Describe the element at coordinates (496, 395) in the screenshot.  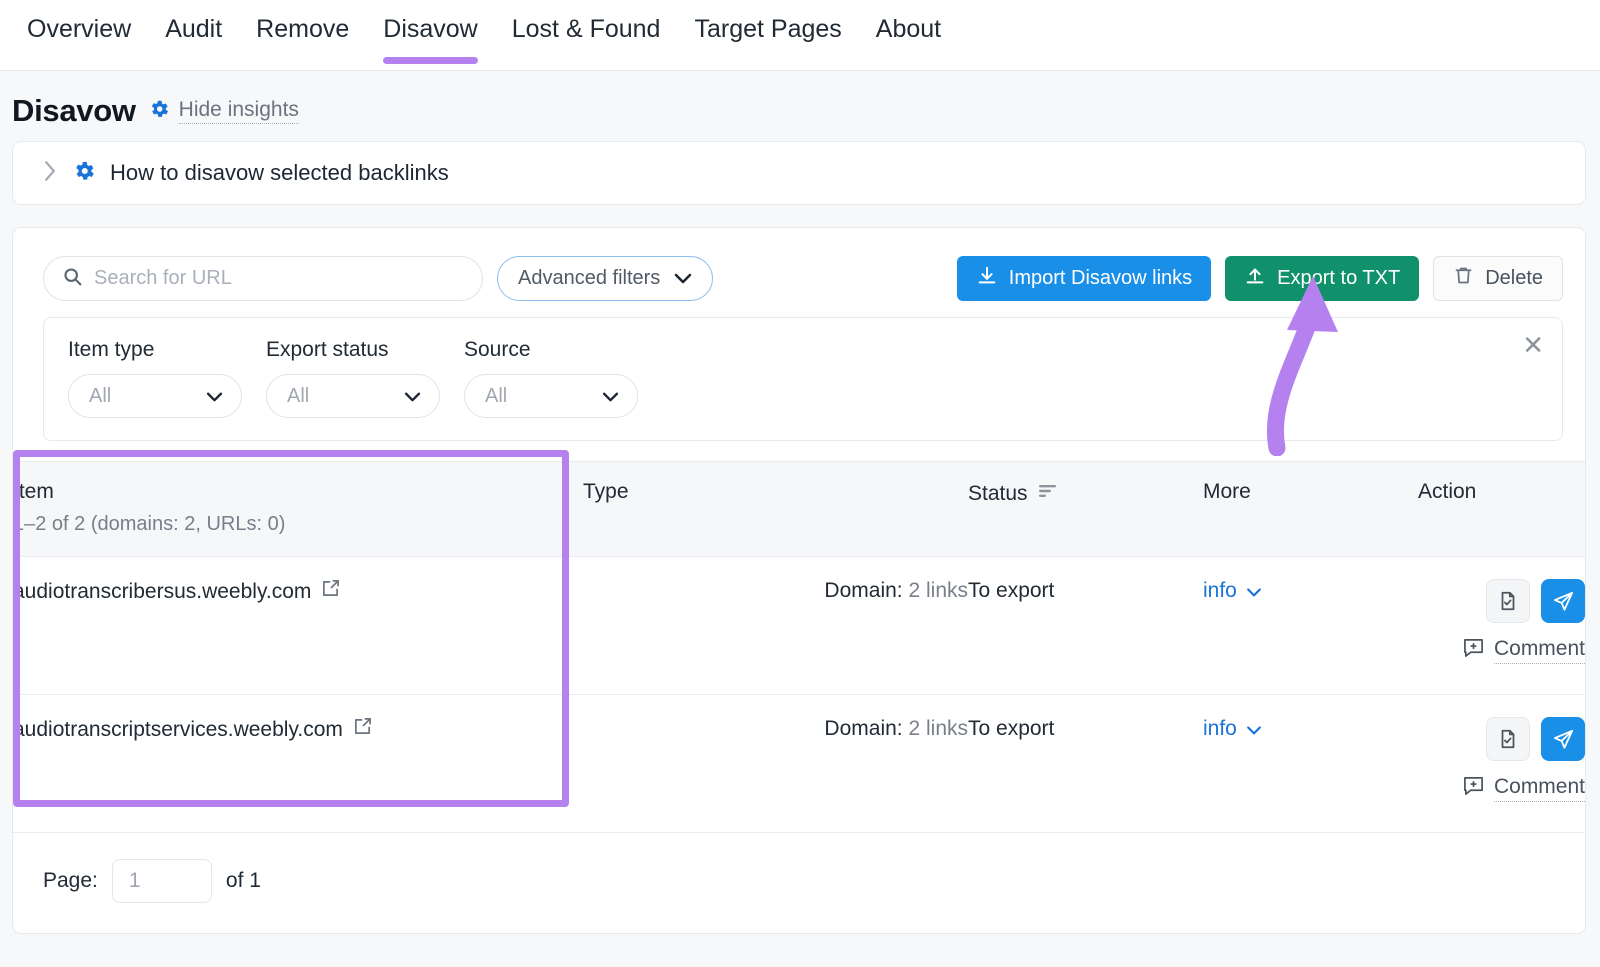
I see `source-value: All` at that location.